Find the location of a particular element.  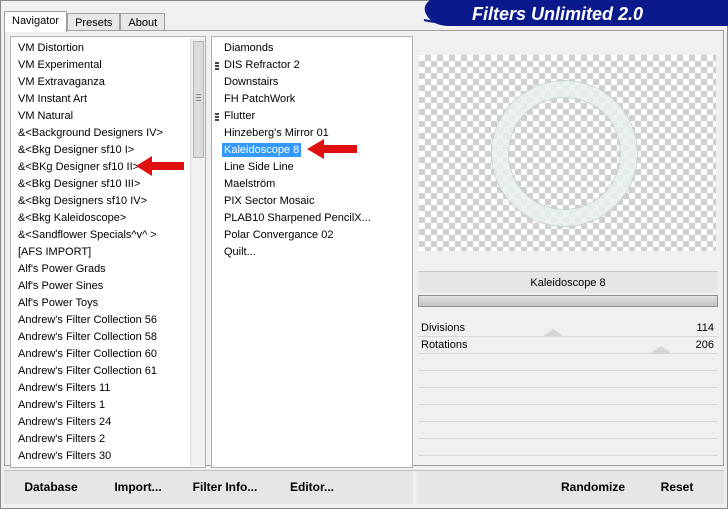

filter-item: DIS Refractor 2 is located at coordinates (312, 65).